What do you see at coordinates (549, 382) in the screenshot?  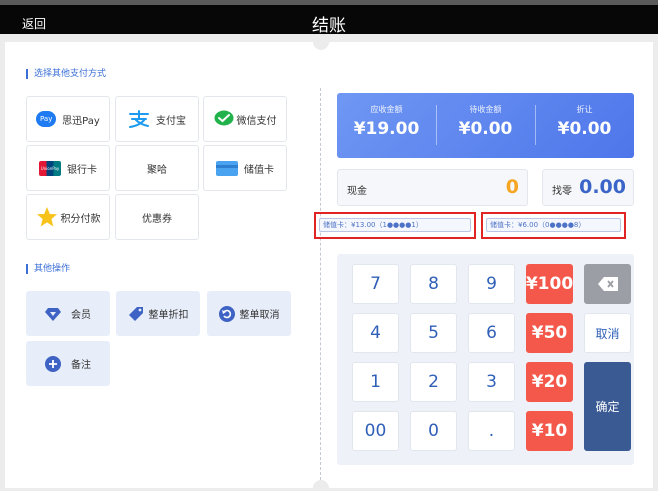 I see `quick-amount-20: ¥20` at bounding box center [549, 382].